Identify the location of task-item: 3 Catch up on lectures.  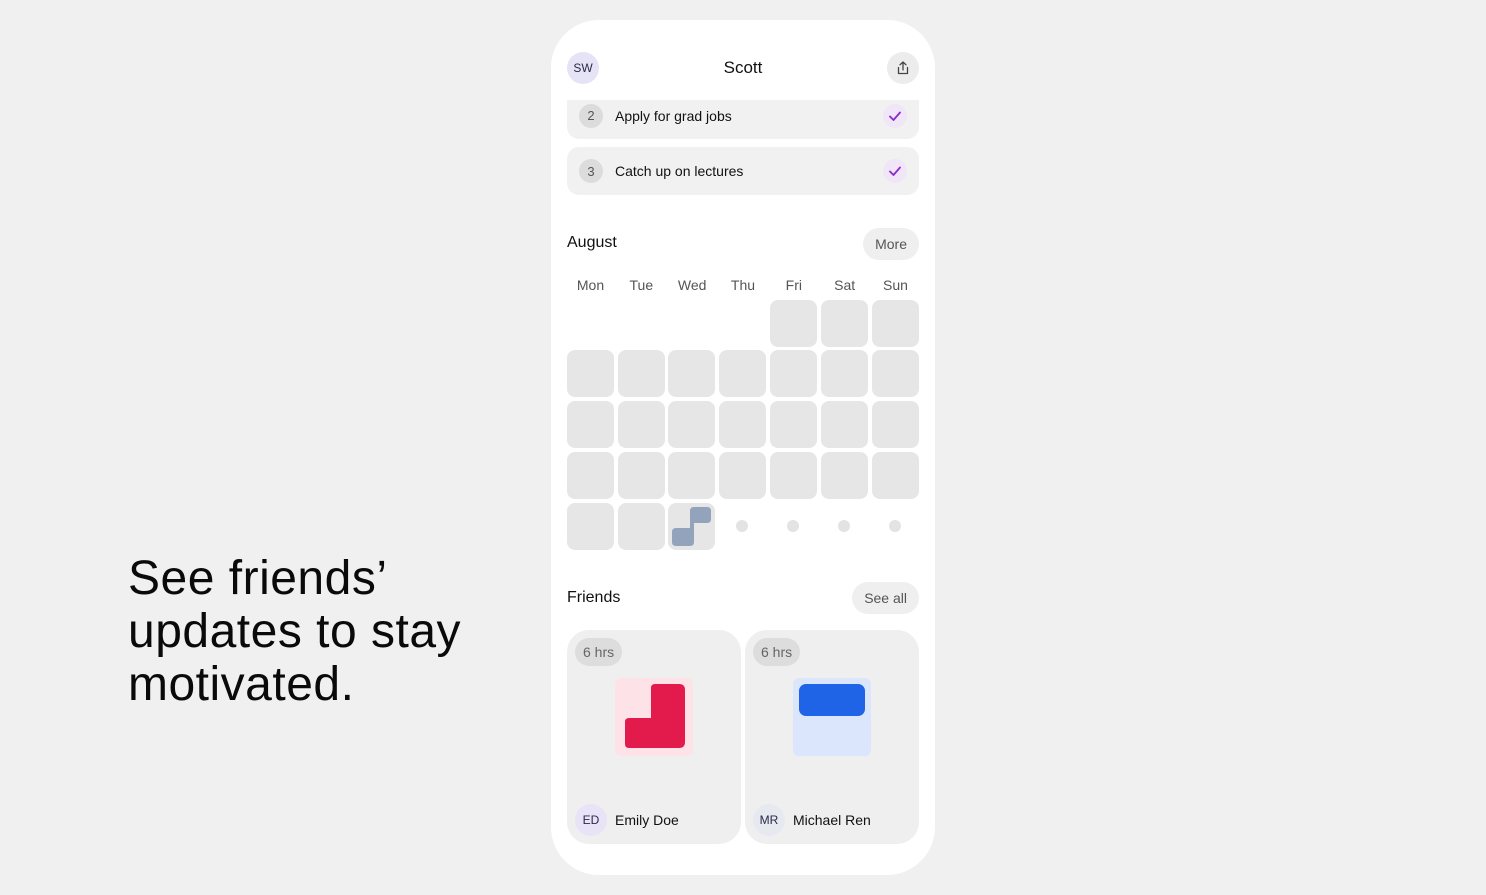
(743, 171).